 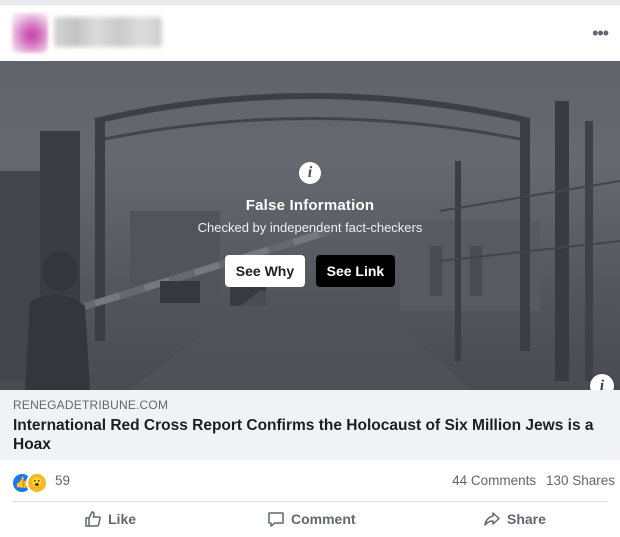 I want to click on warning-buttons: See Why See Link, so click(x=310, y=271).